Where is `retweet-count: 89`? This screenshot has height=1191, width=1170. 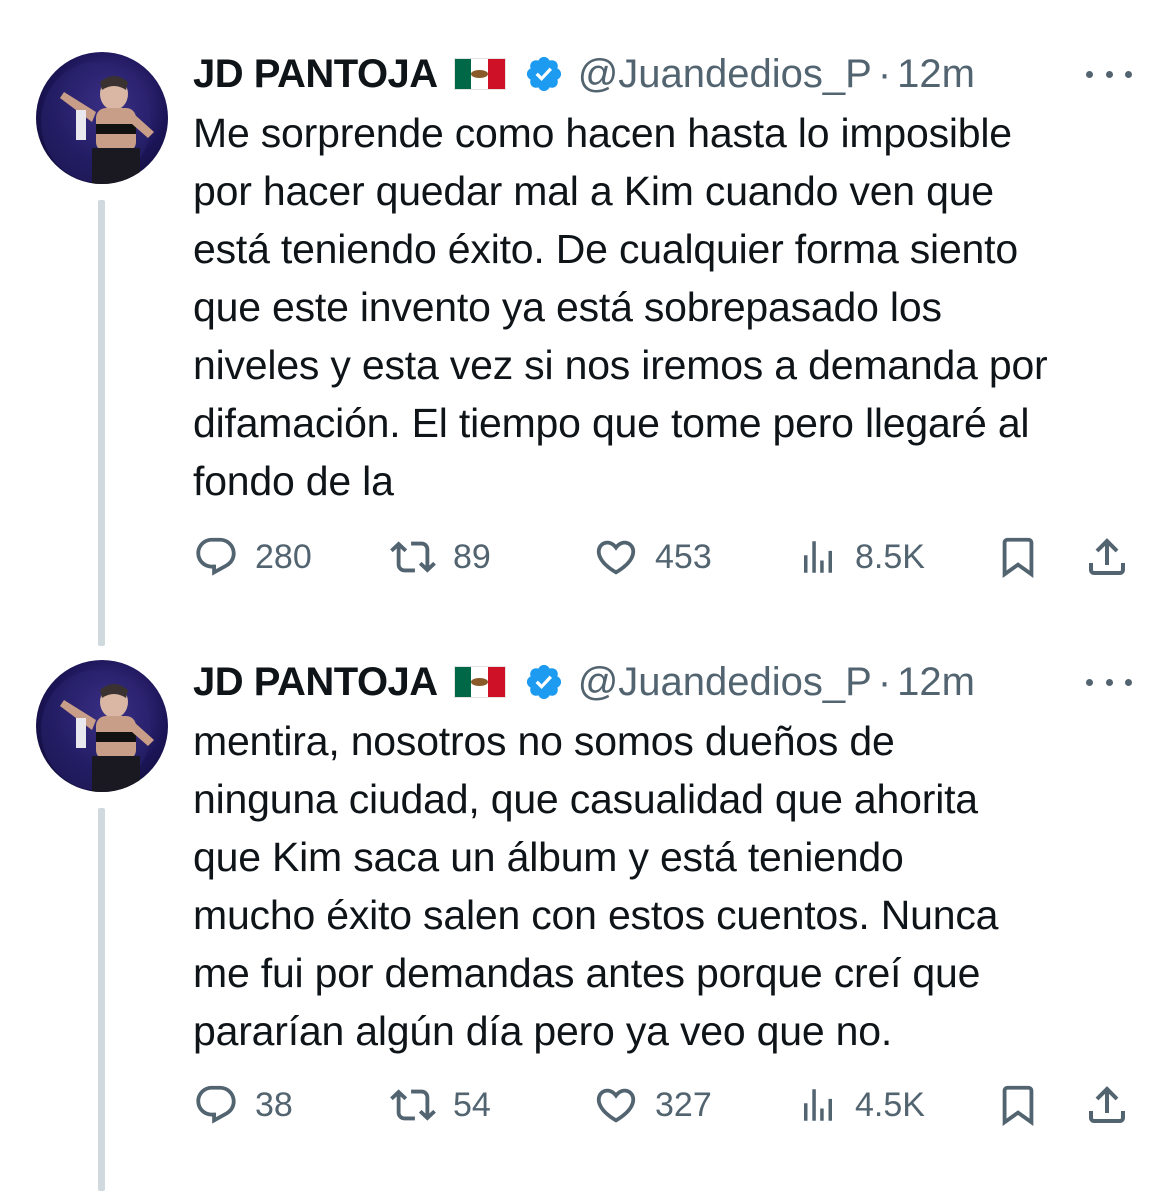
retweet-count: 89 is located at coordinates (472, 556).